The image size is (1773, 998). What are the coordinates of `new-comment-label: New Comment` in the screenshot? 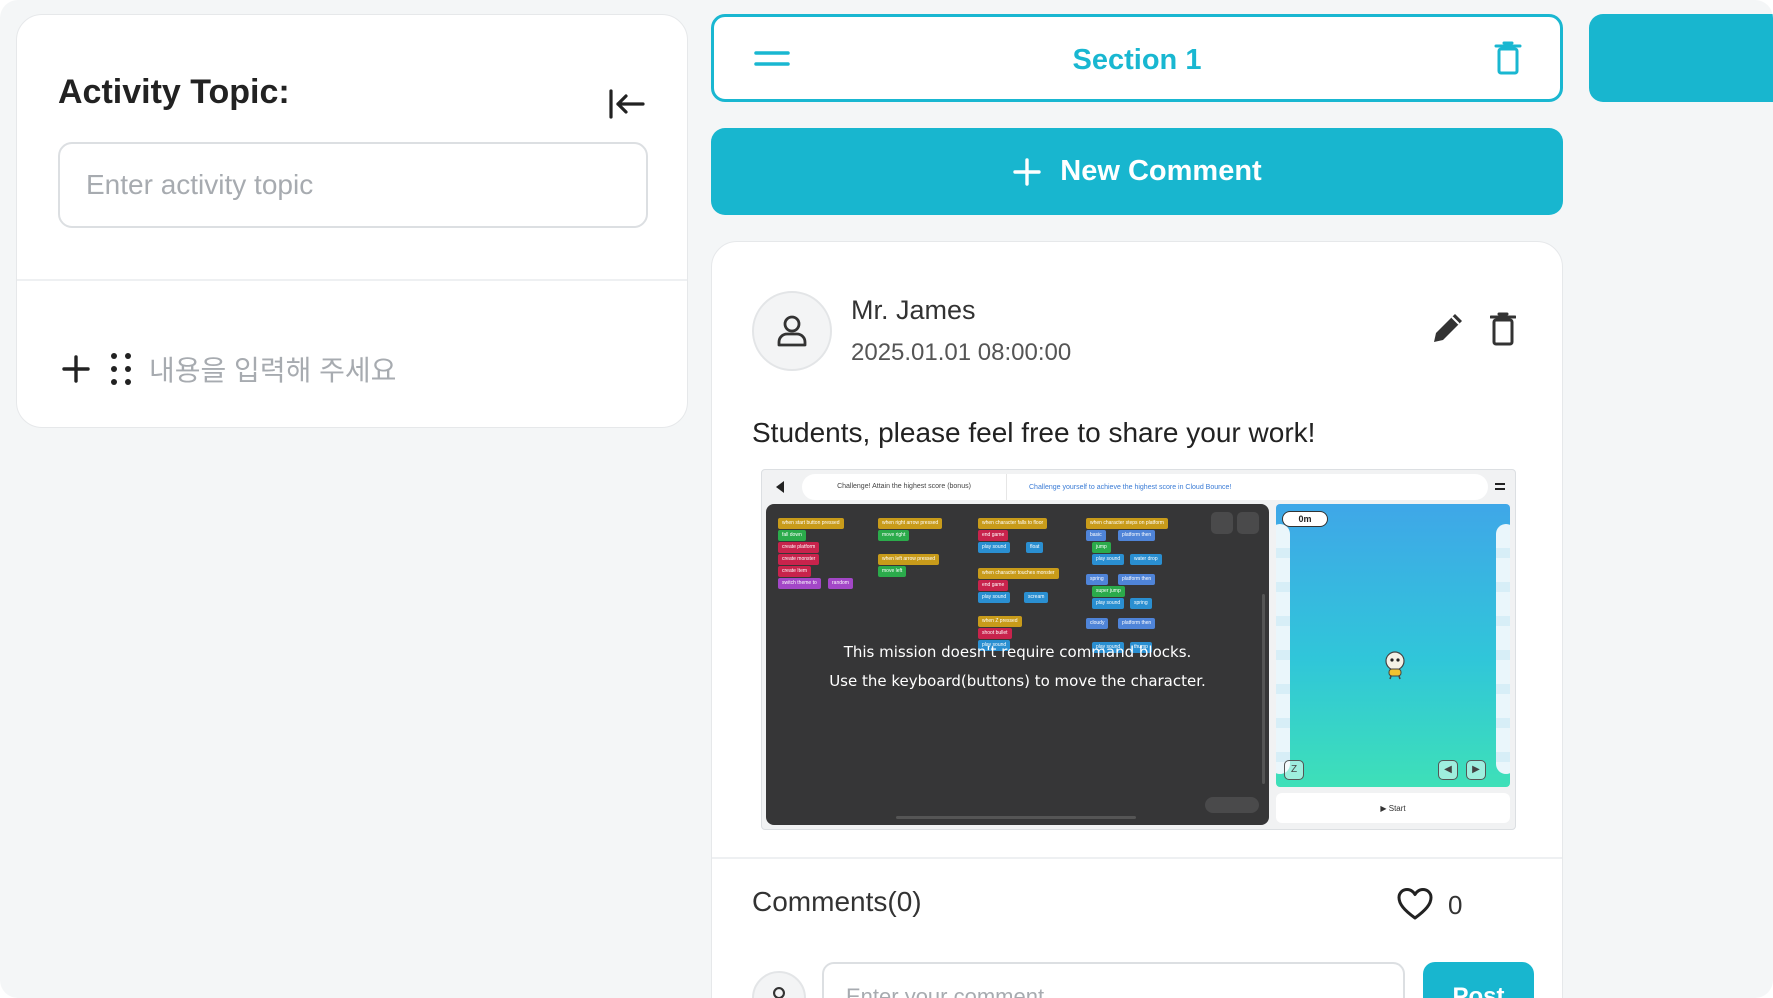 It's located at (1161, 171).